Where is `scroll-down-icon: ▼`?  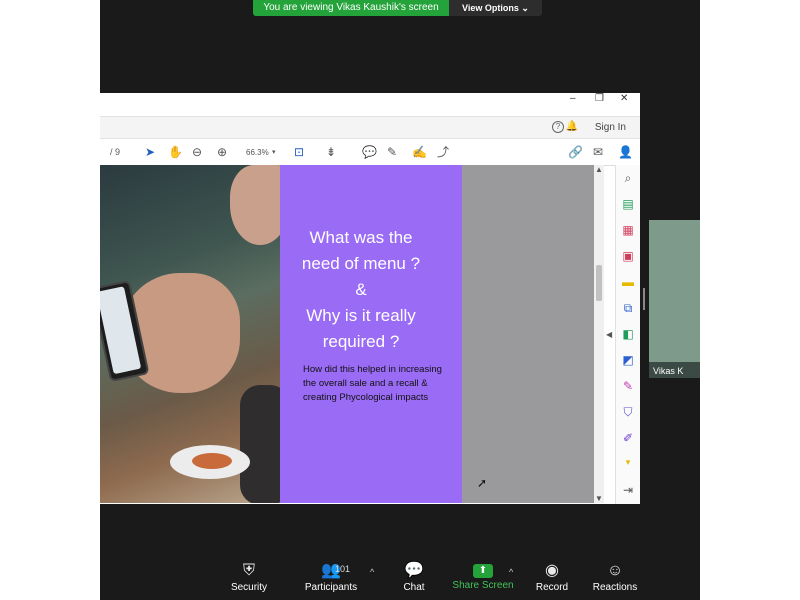
scroll-down-icon: ▼ is located at coordinates (599, 498).